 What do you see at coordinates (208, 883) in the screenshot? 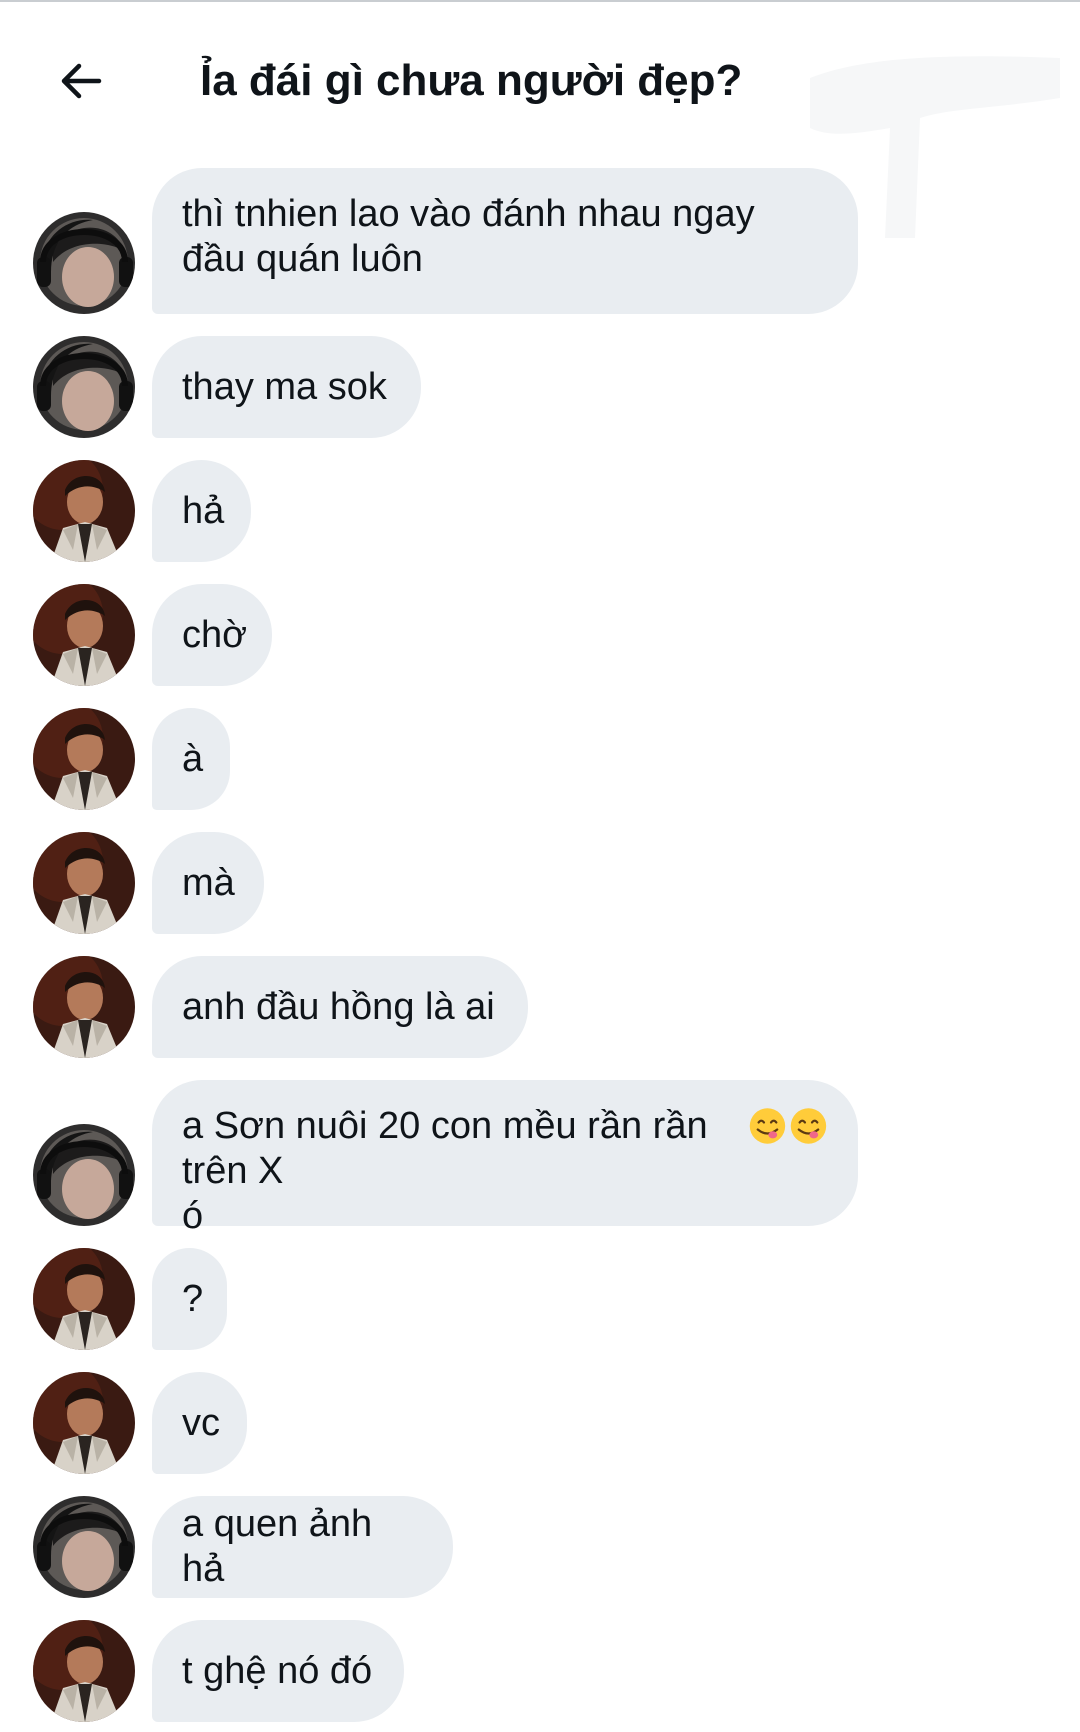
I see `message-bubble: mà` at bounding box center [208, 883].